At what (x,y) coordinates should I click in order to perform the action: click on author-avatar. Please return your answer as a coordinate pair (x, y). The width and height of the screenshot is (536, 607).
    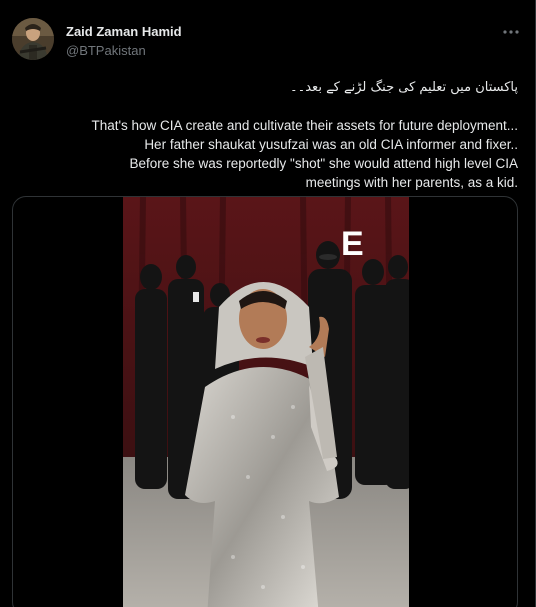
    Looking at the image, I should click on (33, 39).